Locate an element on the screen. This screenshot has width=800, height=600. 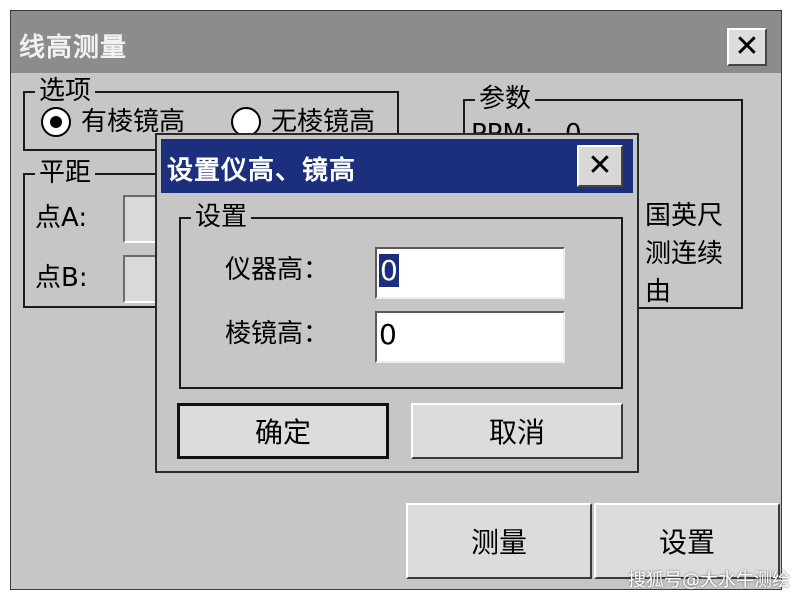
ok-button: 确定 is located at coordinates (283, 431).